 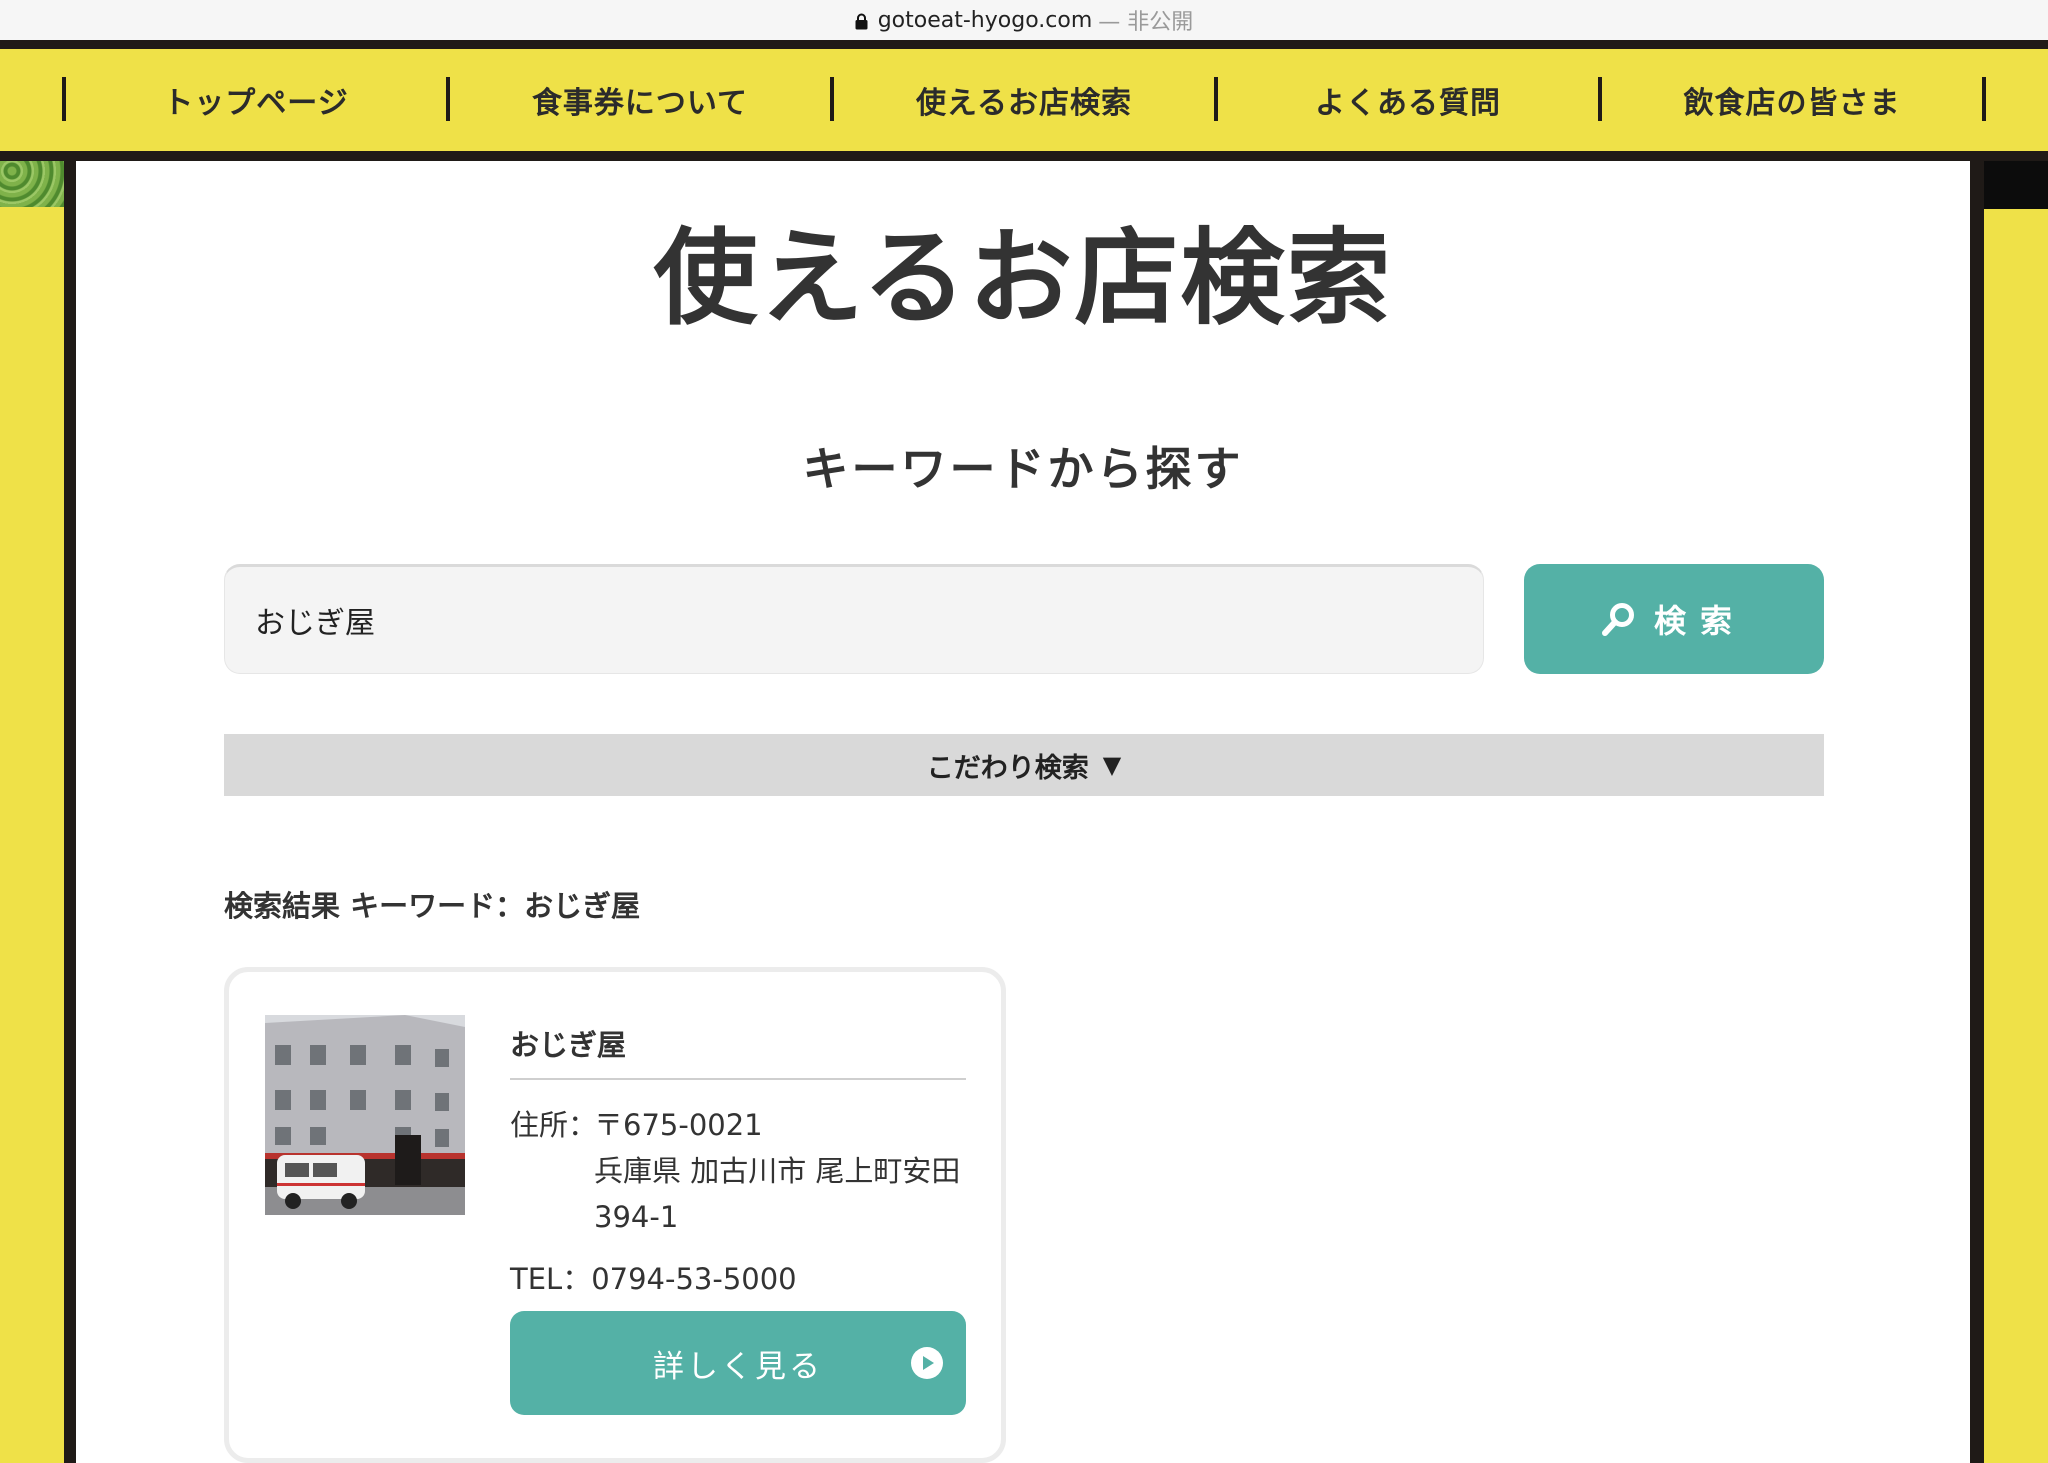 I want to click on page-title-wrap: 使えるお店検索, so click(x=1023, y=282).